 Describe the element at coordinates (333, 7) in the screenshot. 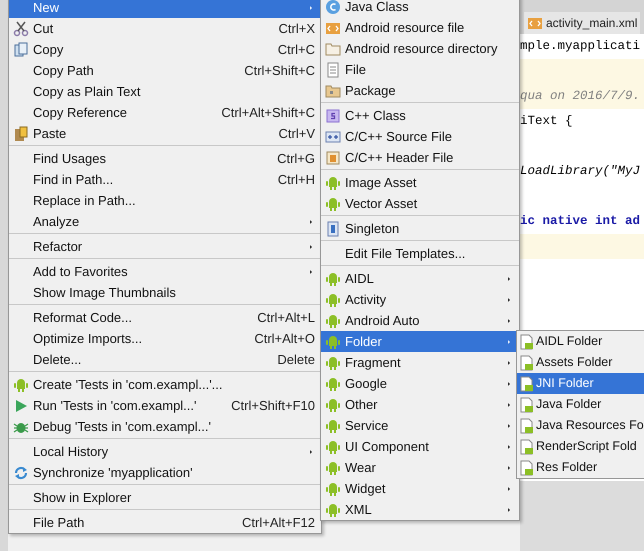

I see `class-icon` at that location.